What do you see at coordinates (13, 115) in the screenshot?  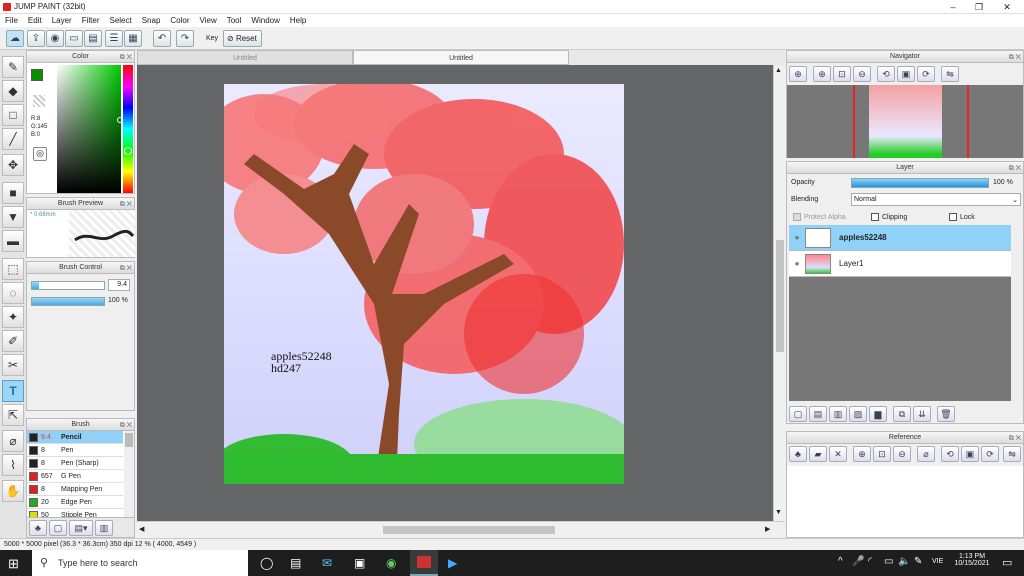 I see `rectangle-icon: □` at bounding box center [13, 115].